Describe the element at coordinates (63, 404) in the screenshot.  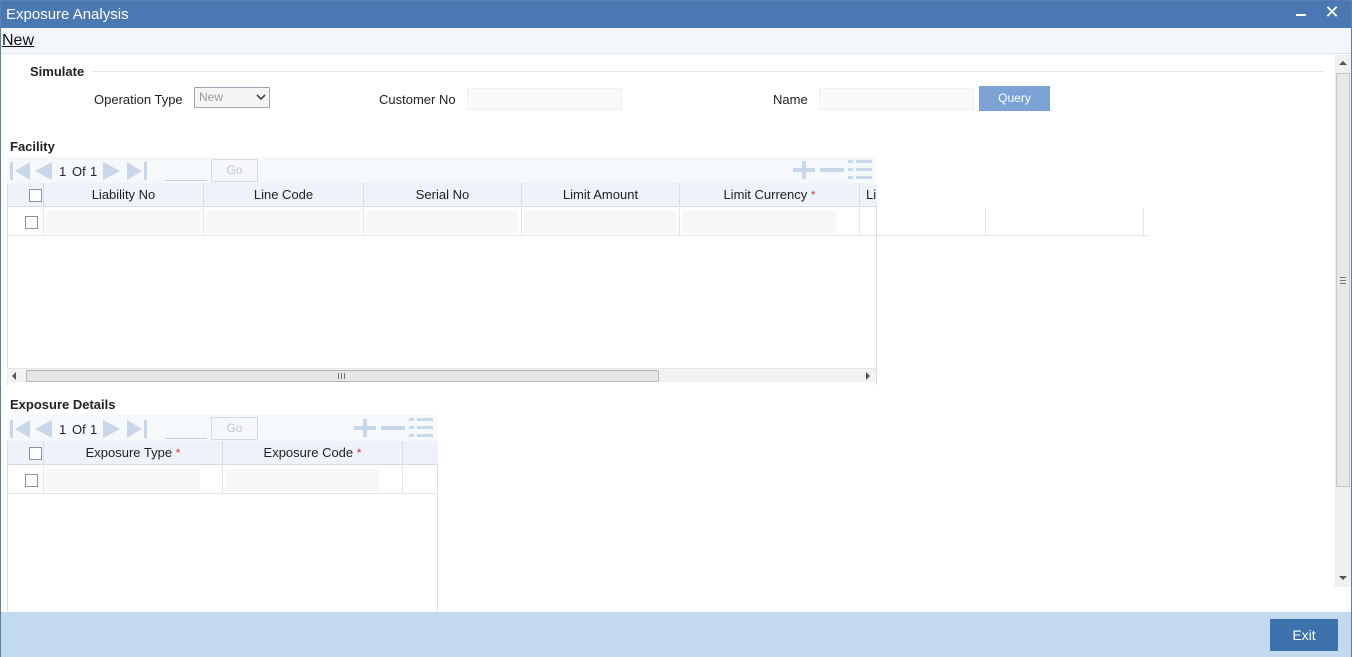
I see `exposure-section-title: Exposure Details` at that location.